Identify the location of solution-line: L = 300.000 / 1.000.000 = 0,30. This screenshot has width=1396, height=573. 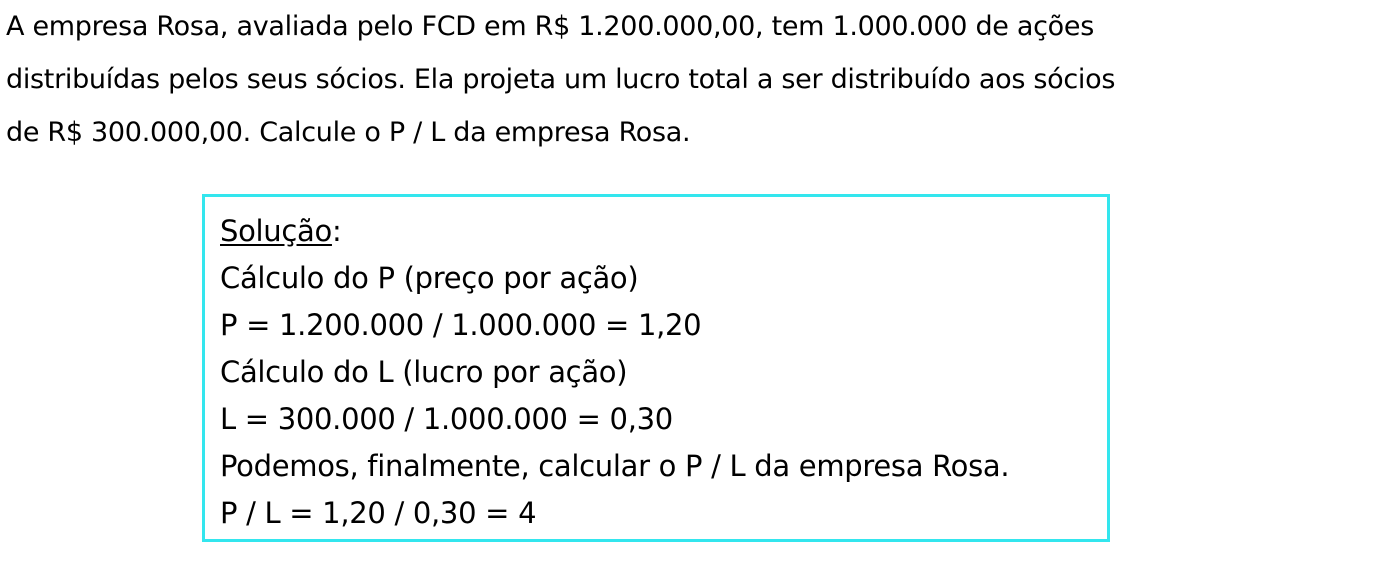
(446, 419).